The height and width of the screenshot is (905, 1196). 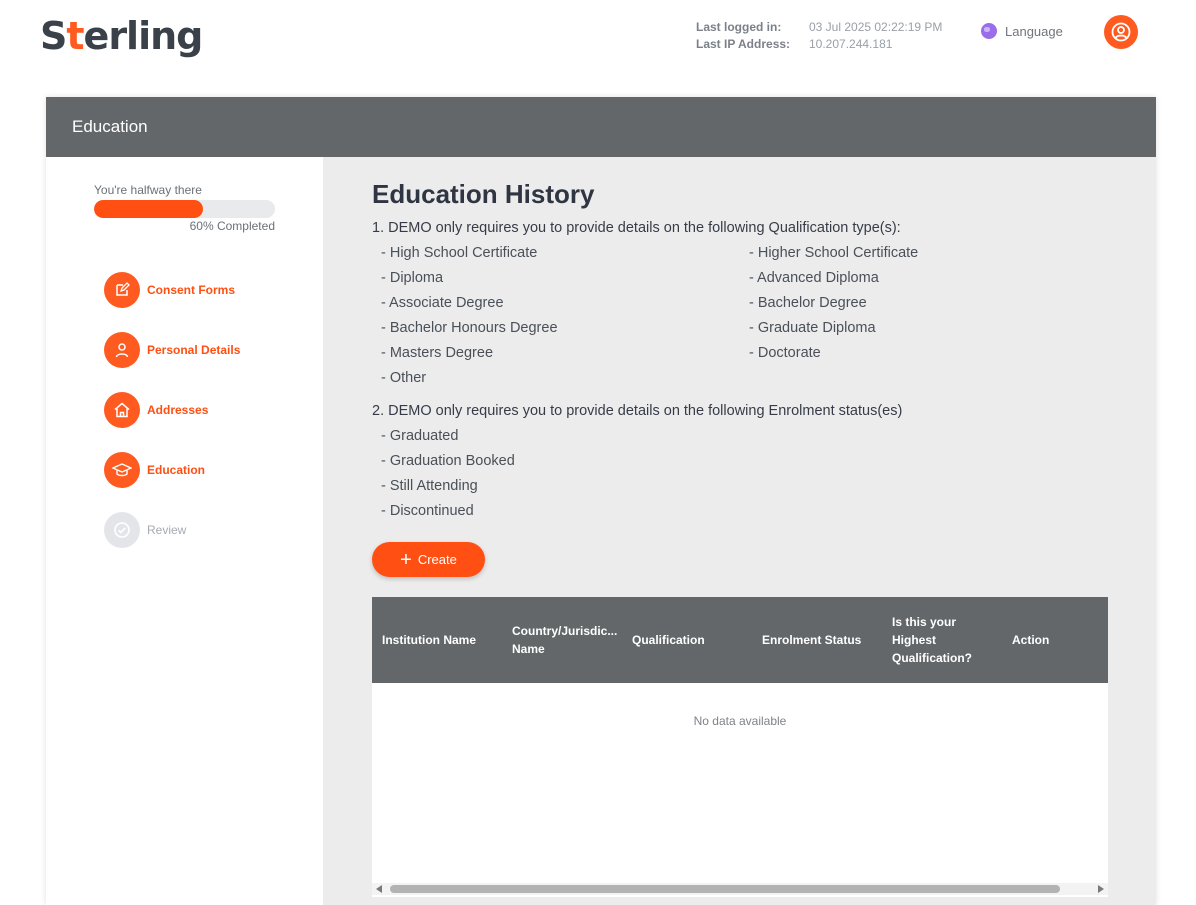 What do you see at coordinates (437, 559) in the screenshot?
I see `create-button-label: Create` at bounding box center [437, 559].